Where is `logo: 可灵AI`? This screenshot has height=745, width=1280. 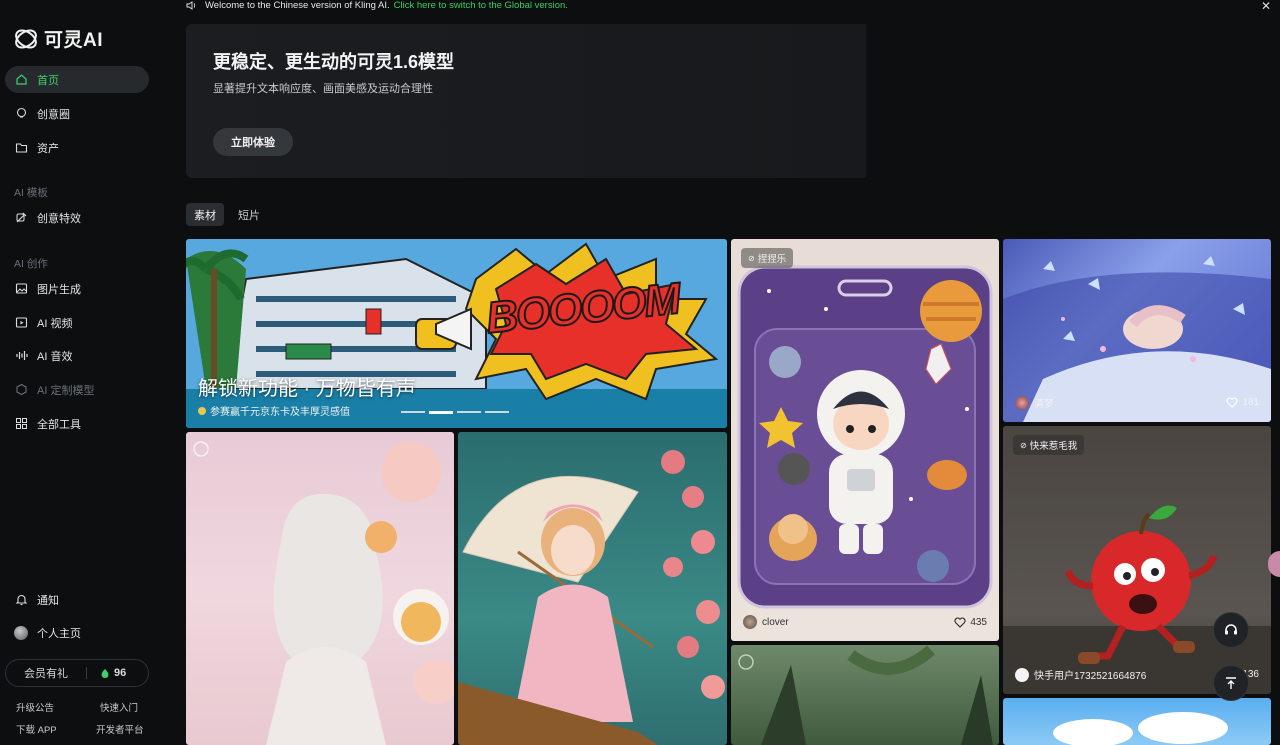
logo: 可灵AI is located at coordinates (58, 38).